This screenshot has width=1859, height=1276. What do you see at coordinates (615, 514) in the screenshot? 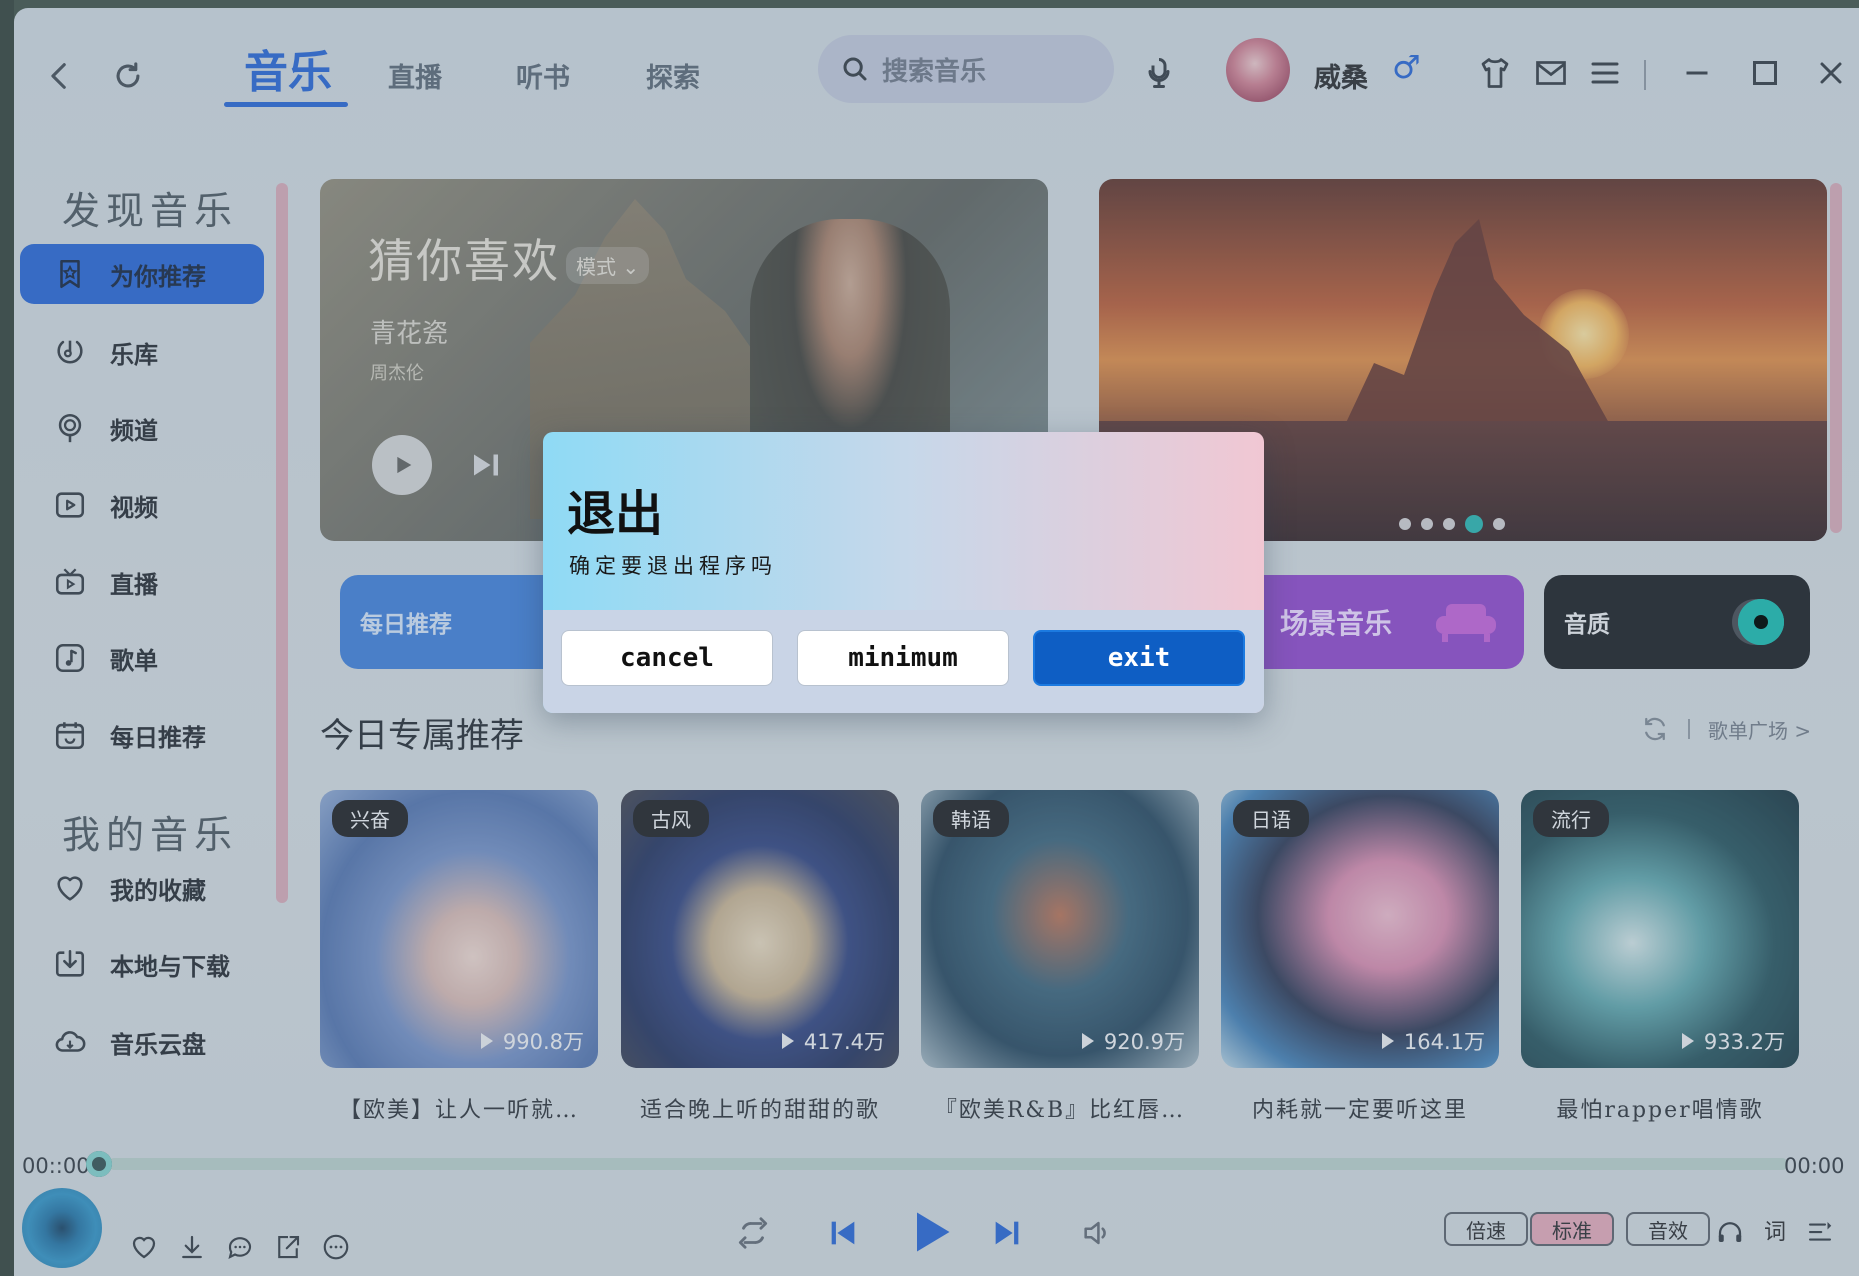
I see `dialog-title: 退出` at bounding box center [615, 514].